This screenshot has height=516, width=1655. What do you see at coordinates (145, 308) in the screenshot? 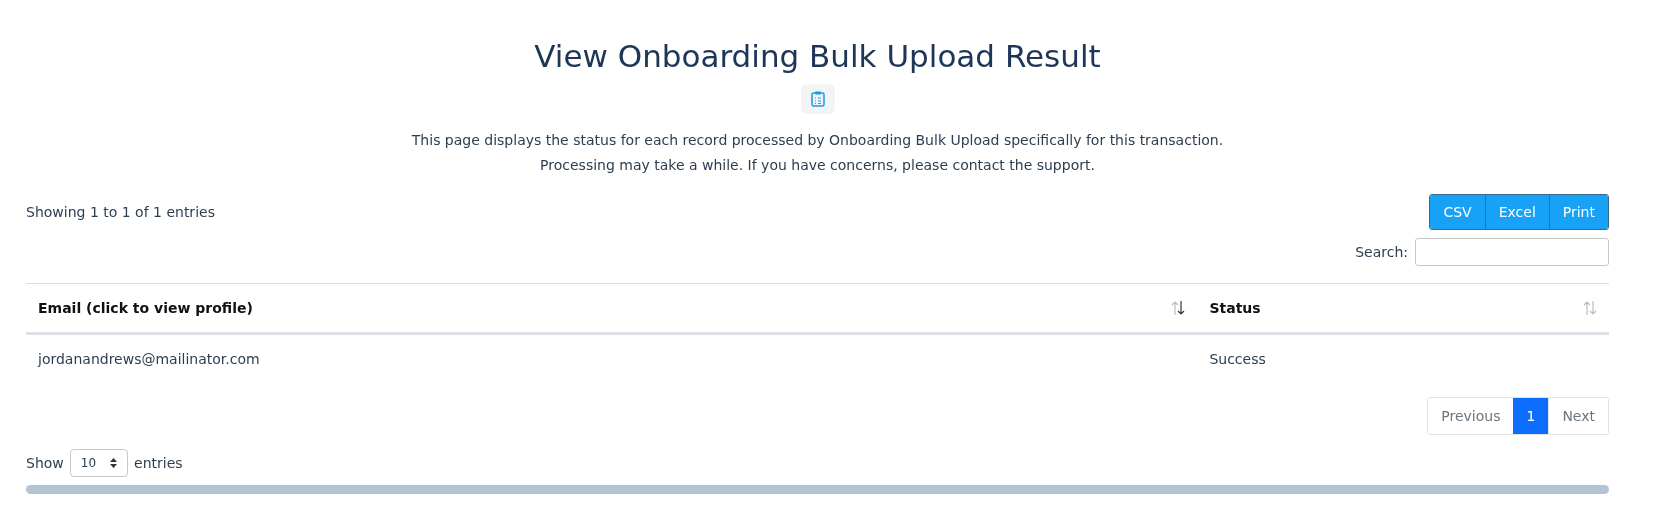
I see `column-header: Email (click to view profile)` at bounding box center [145, 308].